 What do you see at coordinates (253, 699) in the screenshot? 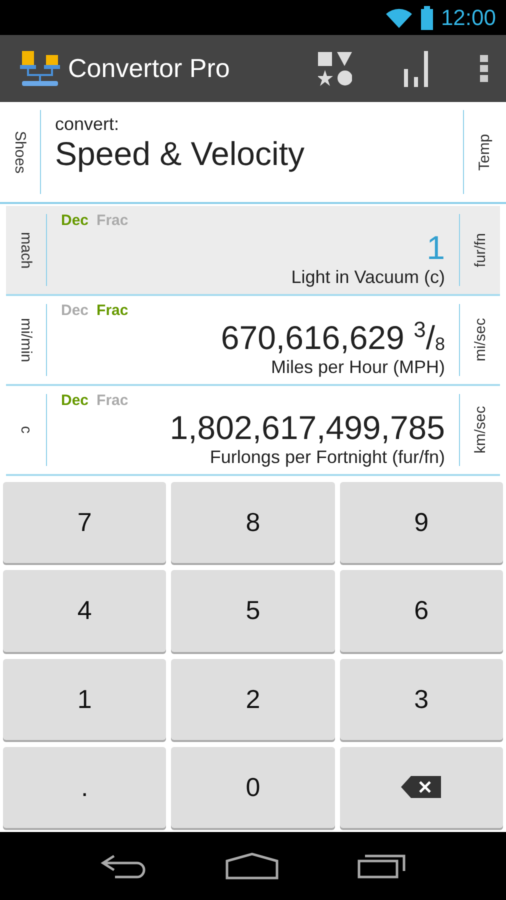
I see `key-button: 2` at bounding box center [253, 699].